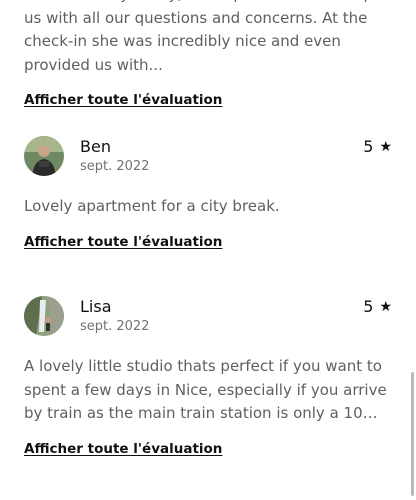 Image resolution: width=416 pixels, height=500 pixels. I want to click on review-header: Ben sept. 2022 5 ★, so click(209, 158).